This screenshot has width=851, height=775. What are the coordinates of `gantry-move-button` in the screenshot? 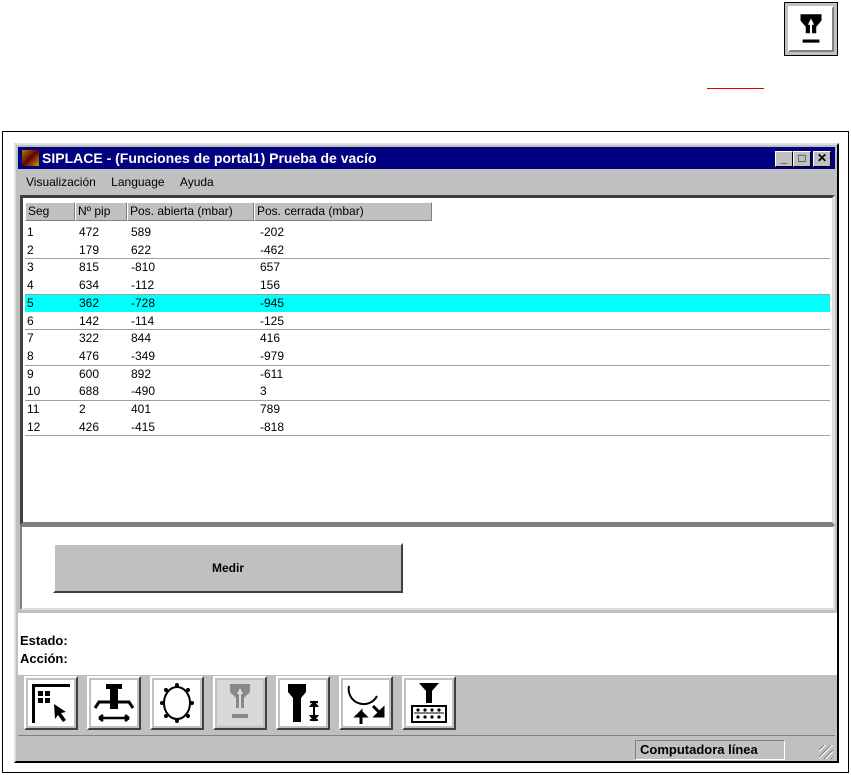 It's located at (114, 703).